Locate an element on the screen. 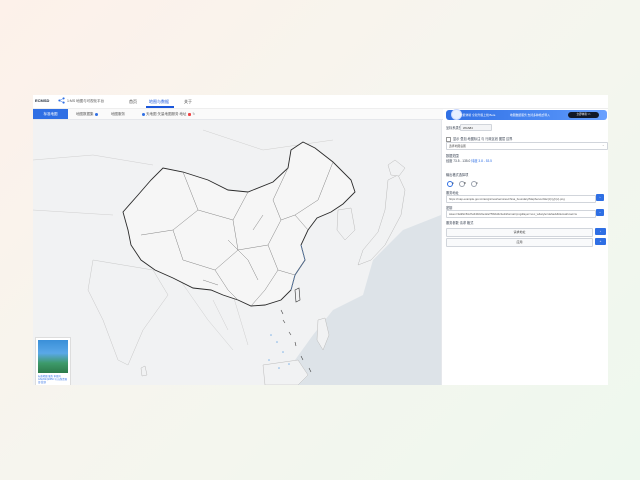  radio-option-a-label: A is located at coordinates (453, 183).